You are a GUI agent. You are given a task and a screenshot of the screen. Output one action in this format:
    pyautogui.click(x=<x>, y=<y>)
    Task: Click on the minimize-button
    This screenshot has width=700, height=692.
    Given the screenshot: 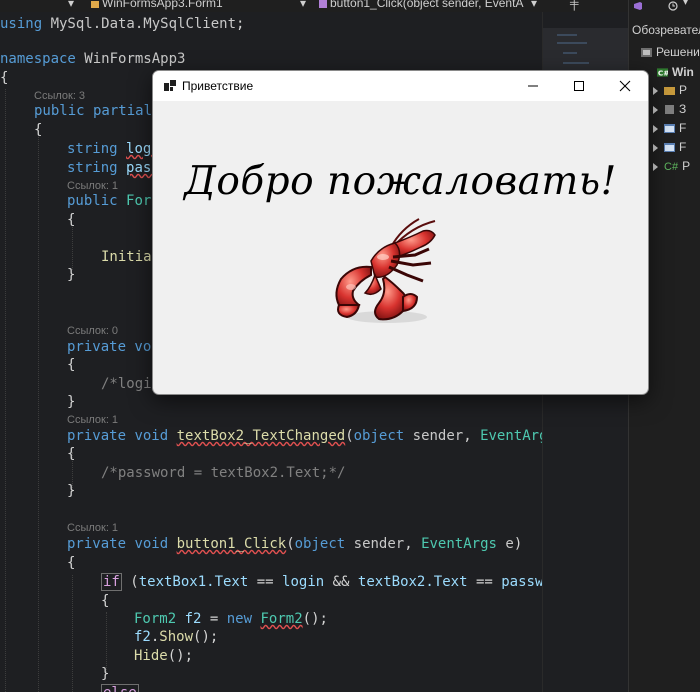 What is the action you would take?
    pyautogui.click(x=533, y=86)
    